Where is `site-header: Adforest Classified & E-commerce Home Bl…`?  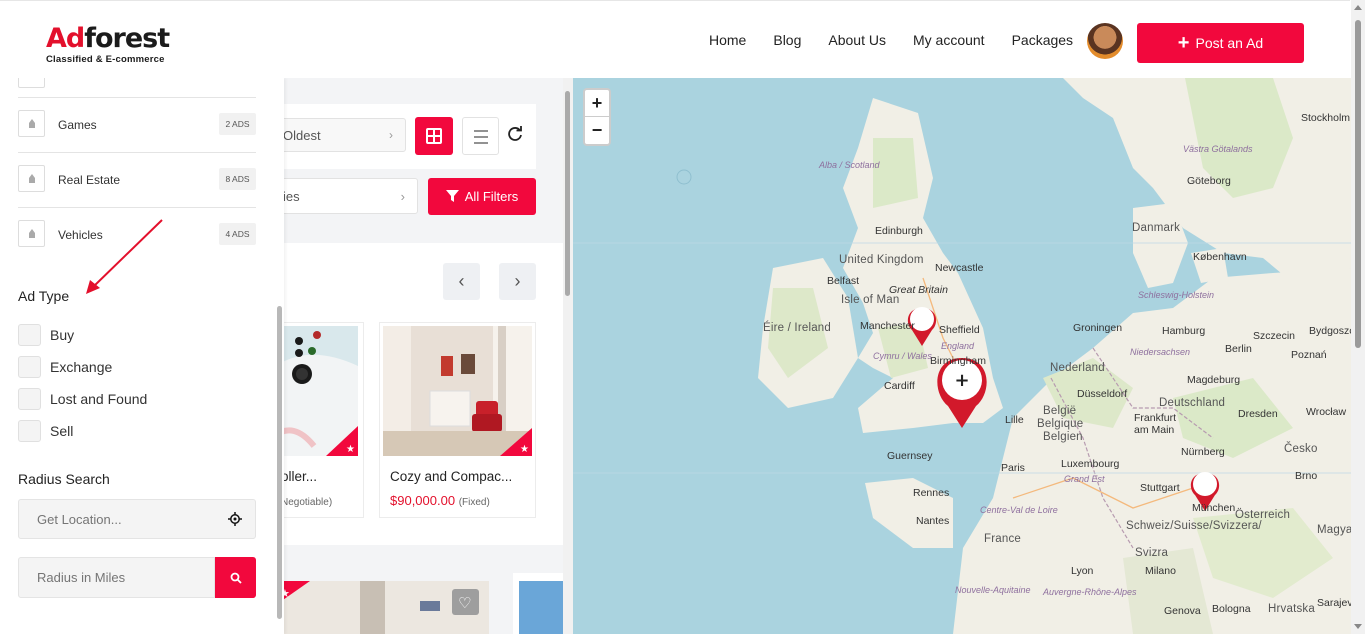 site-header: Adforest Classified & E-commerce Home Bl… is located at coordinates (675, 39).